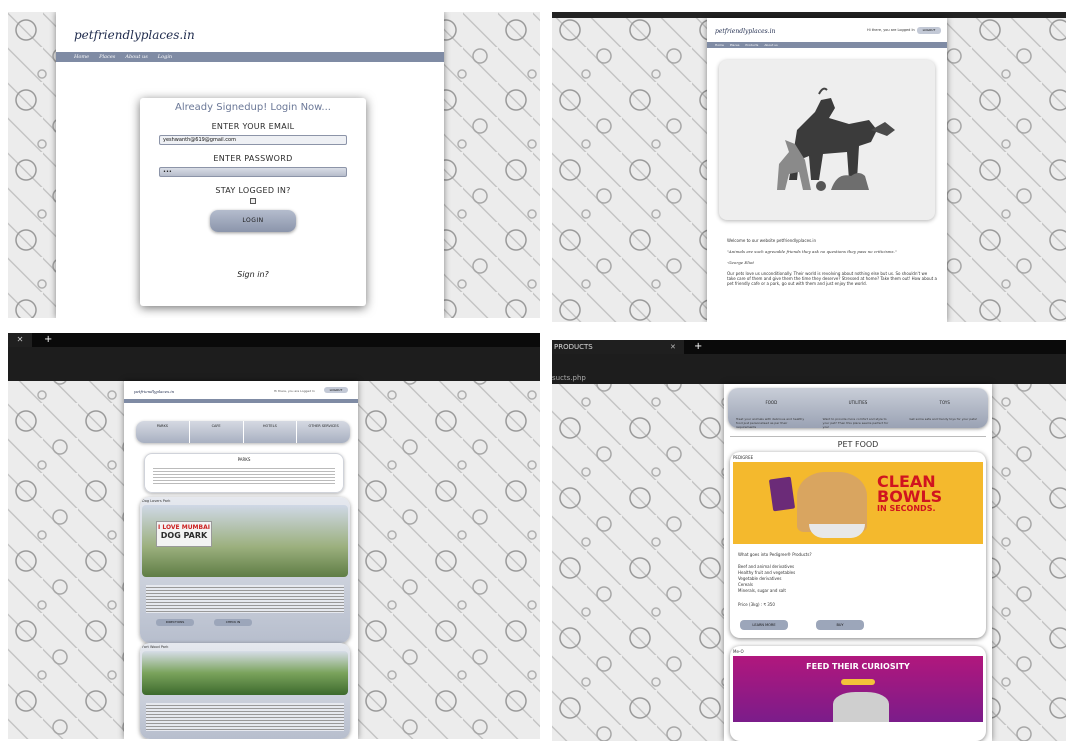  What do you see at coordinates (184, 535) in the screenshot?
I see `sign-bottom-text: DOG PARK` at bounding box center [184, 535].